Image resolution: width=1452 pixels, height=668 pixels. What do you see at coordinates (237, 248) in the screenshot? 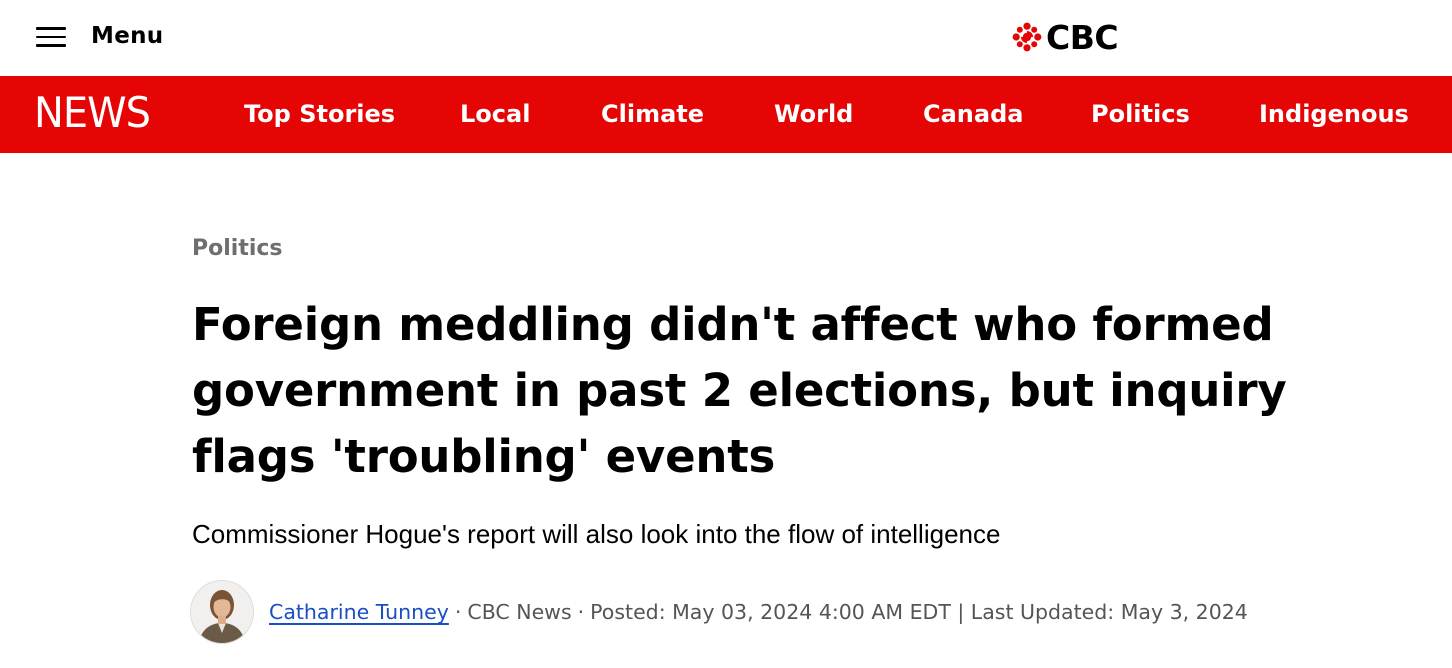
I see `section-label: Politics` at bounding box center [237, 248].